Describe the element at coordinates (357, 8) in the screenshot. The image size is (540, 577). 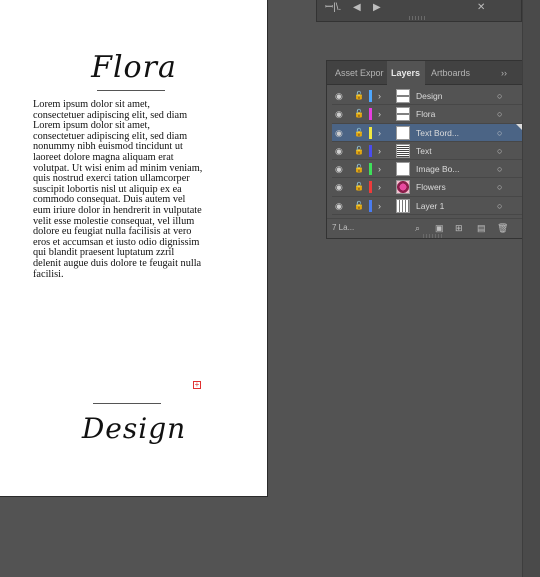
I see `prev-icon: ◀` at that location.